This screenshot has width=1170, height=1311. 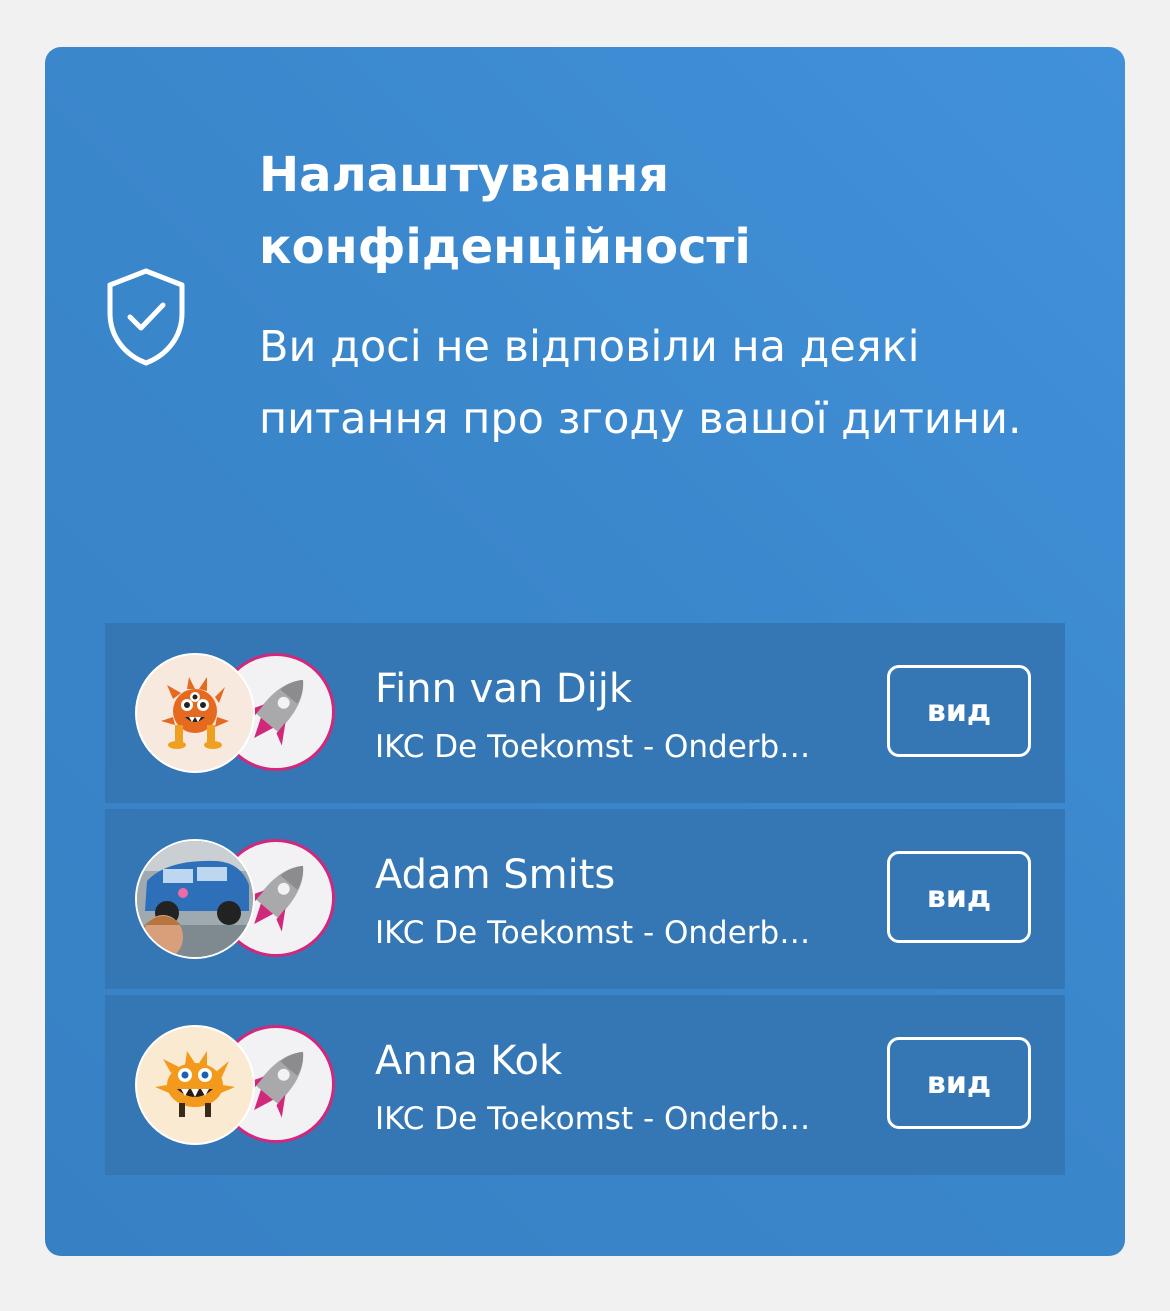 I want to click on child-row: Anna Kok IKC De Toekomst - Onderbouw вид, so click(x=585, y=1085).